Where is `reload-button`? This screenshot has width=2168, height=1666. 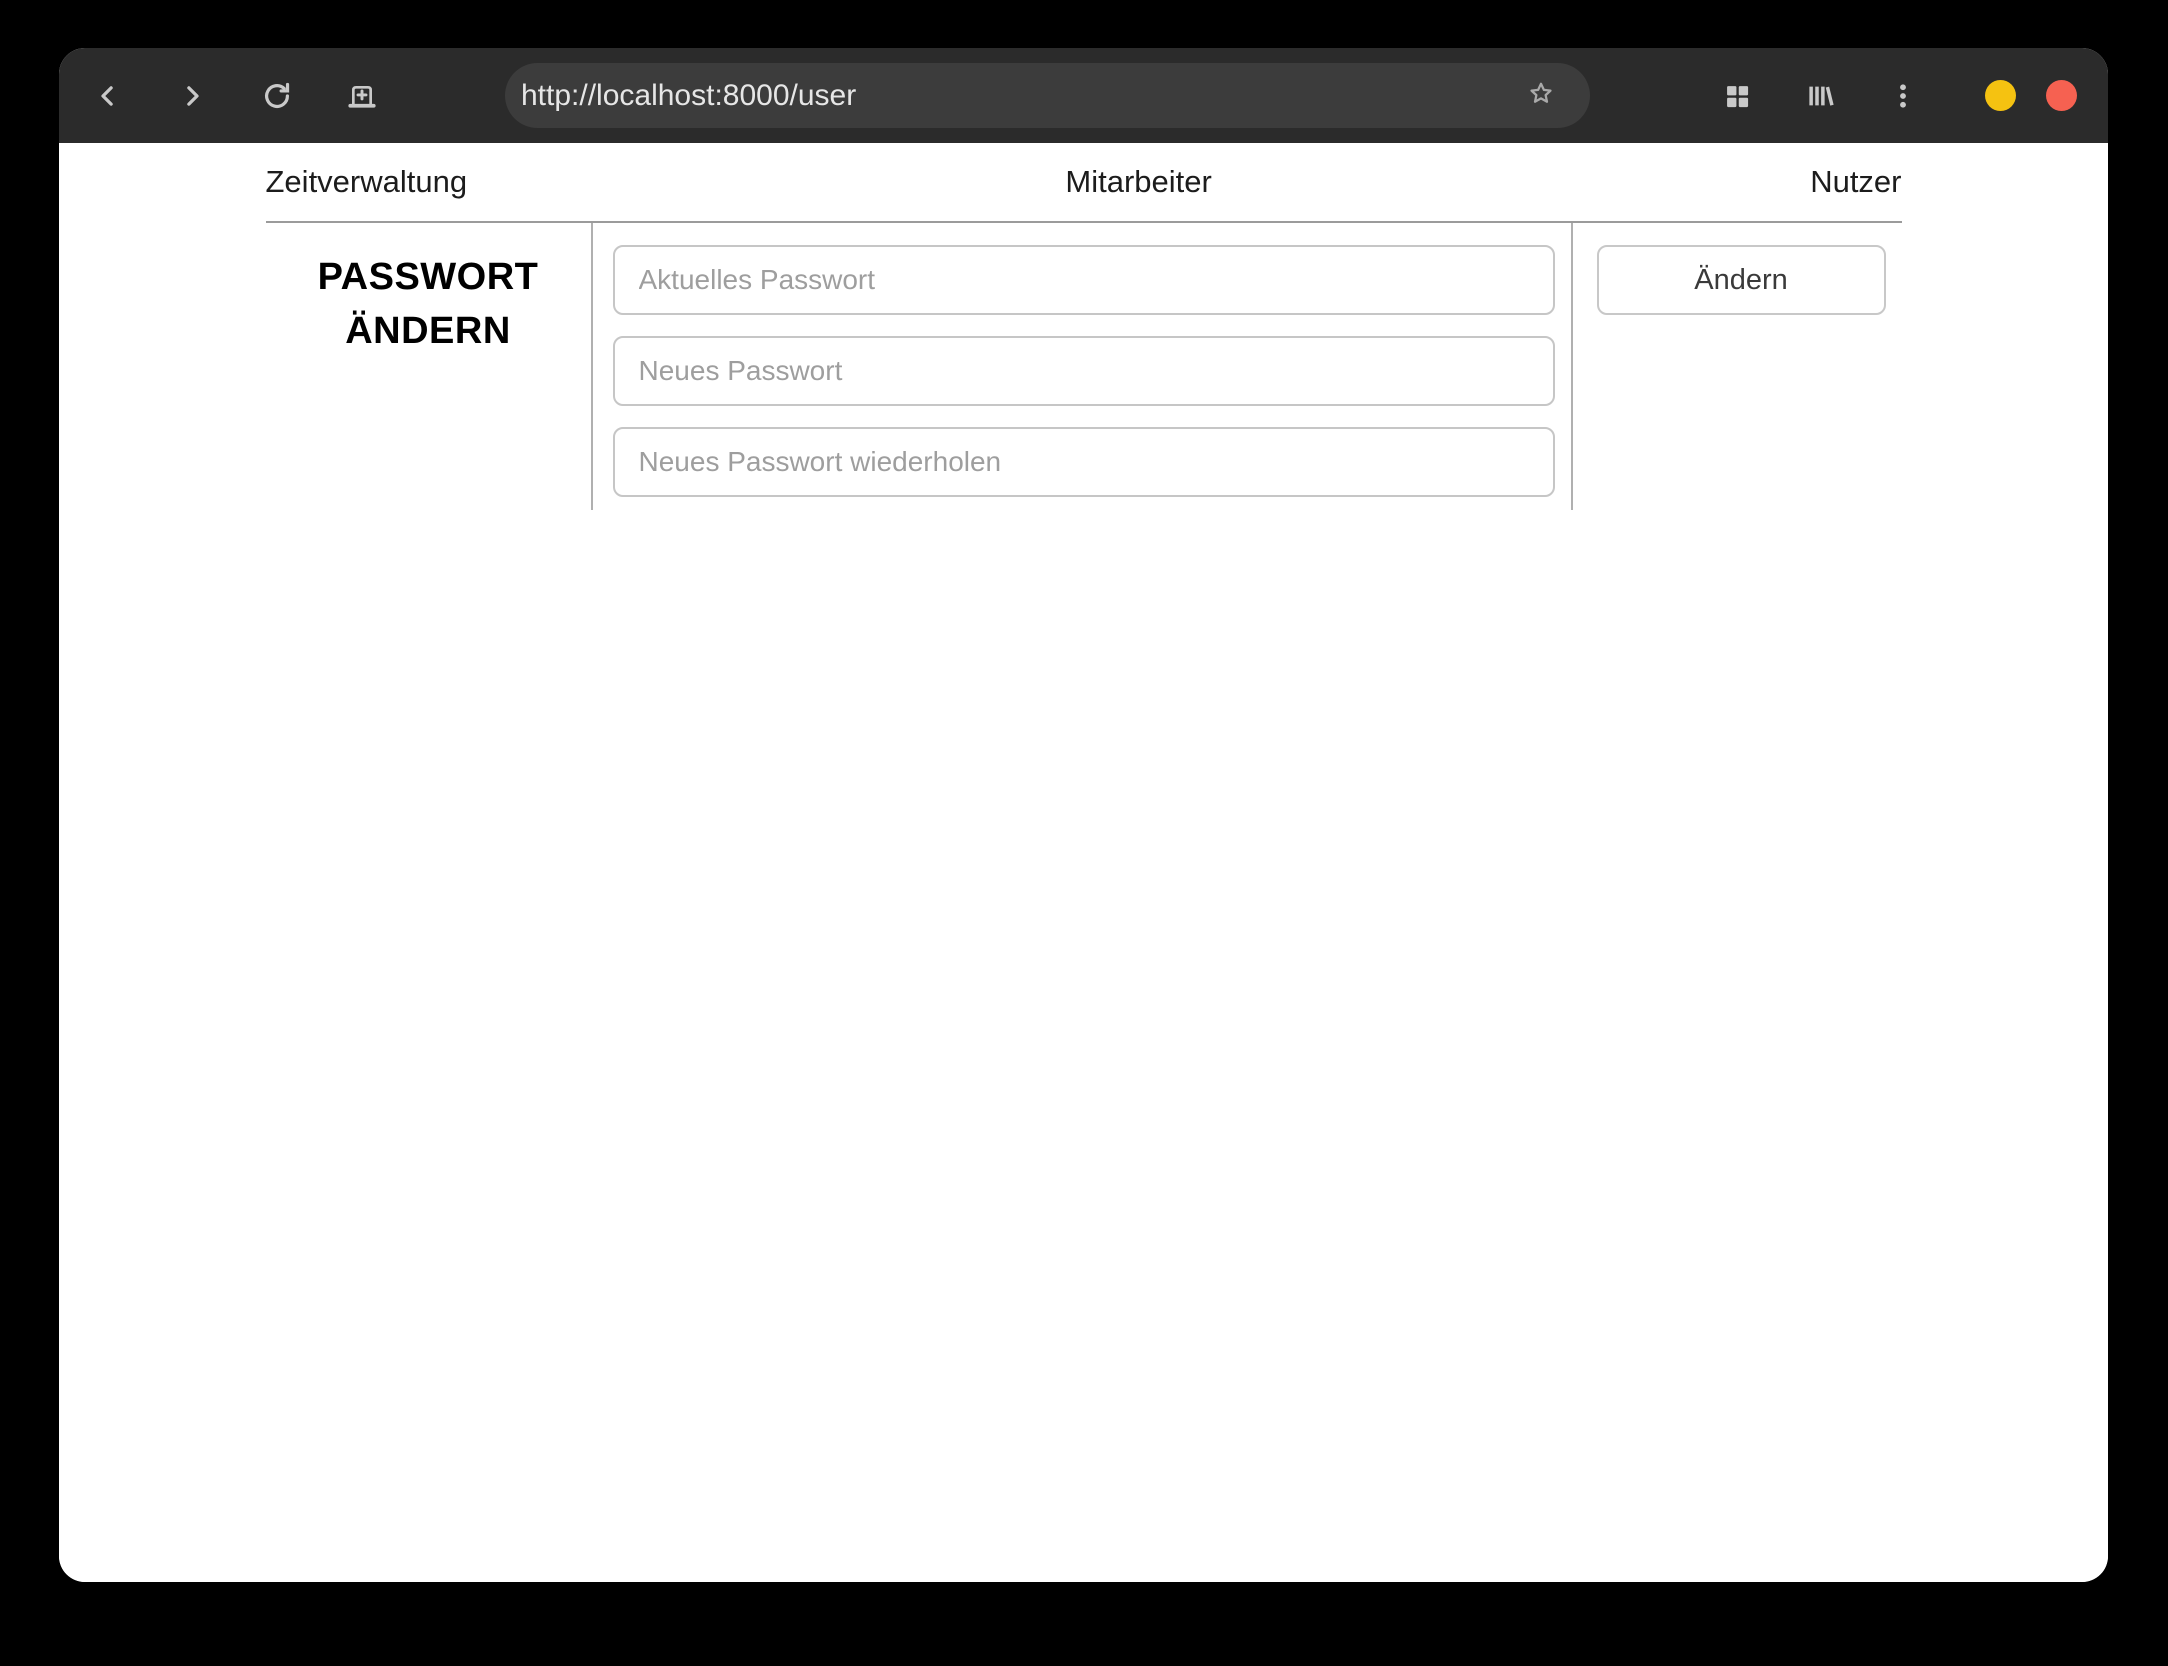
reload-button is located at coordinates (277, 96).